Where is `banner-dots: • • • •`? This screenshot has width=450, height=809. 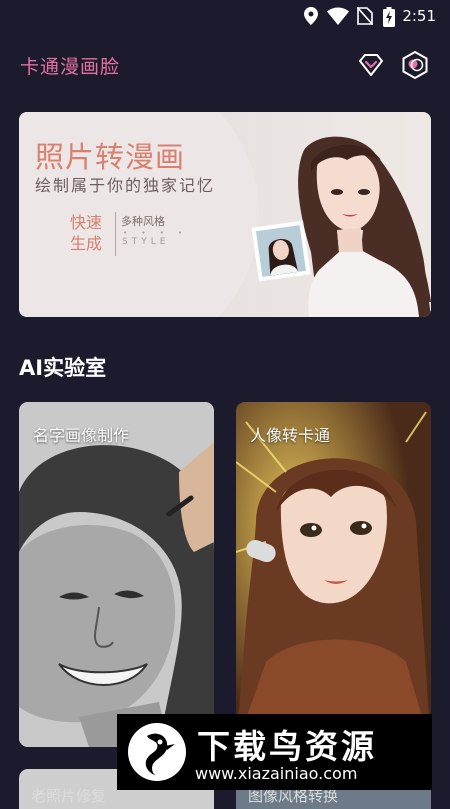 banner-dots: • • • • is located at coordinates (156, 233).